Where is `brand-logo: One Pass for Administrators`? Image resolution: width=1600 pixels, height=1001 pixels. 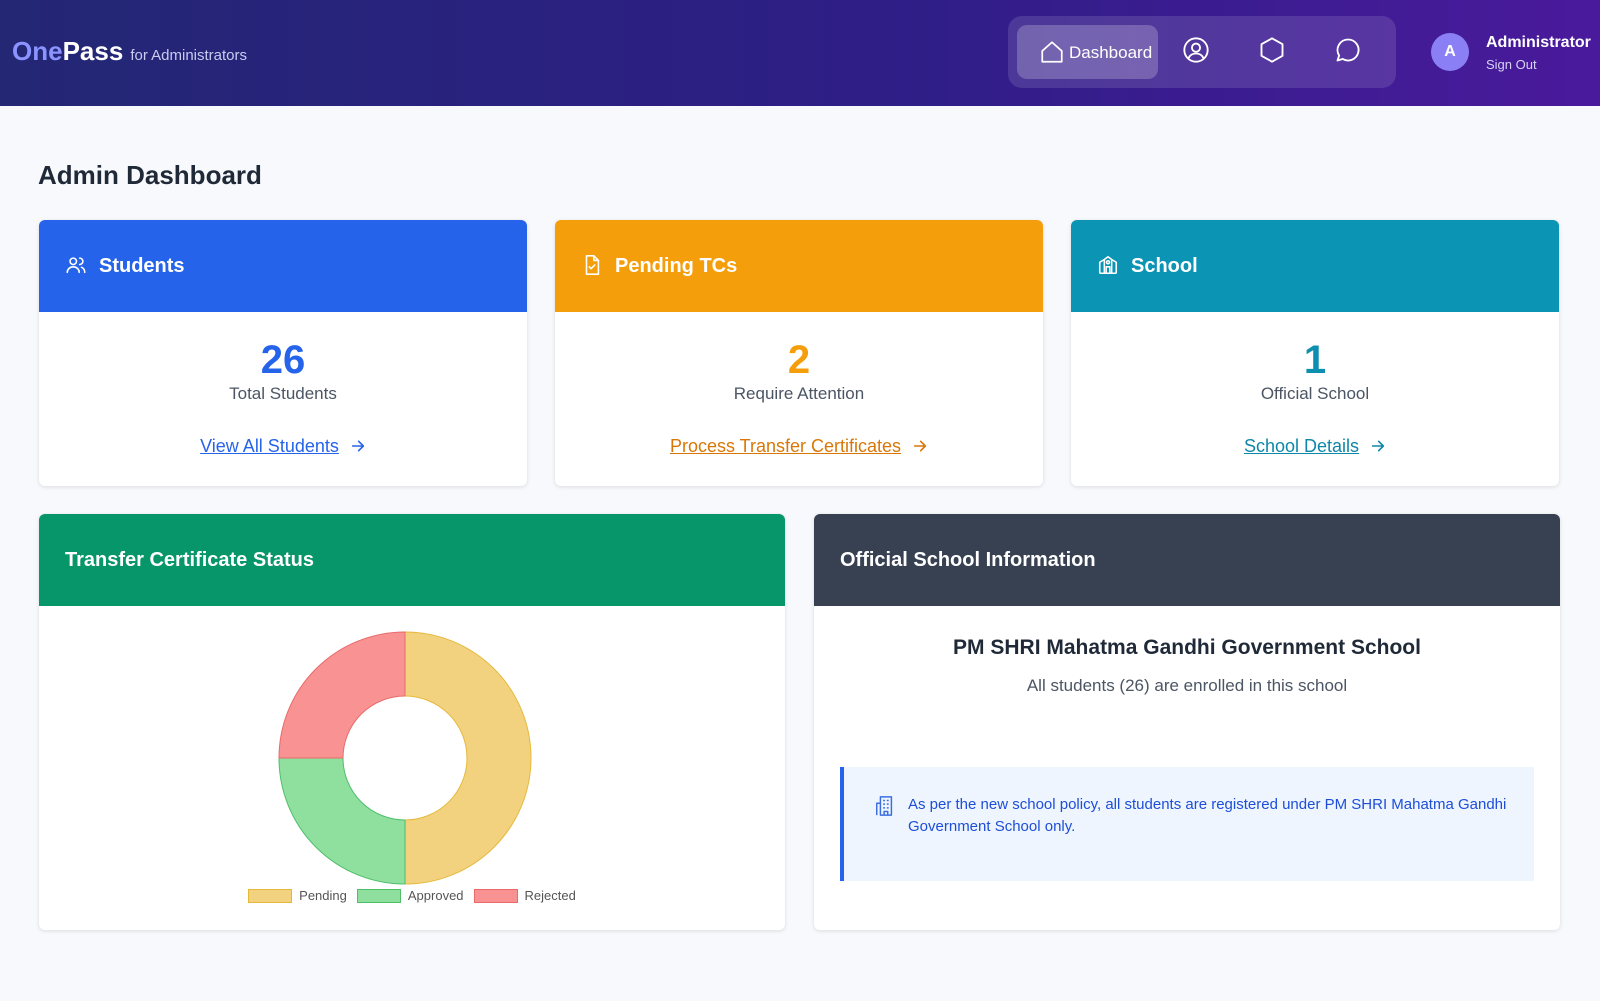 brand-logo: One Pass for Administrators is located at coordinates (129, 51).